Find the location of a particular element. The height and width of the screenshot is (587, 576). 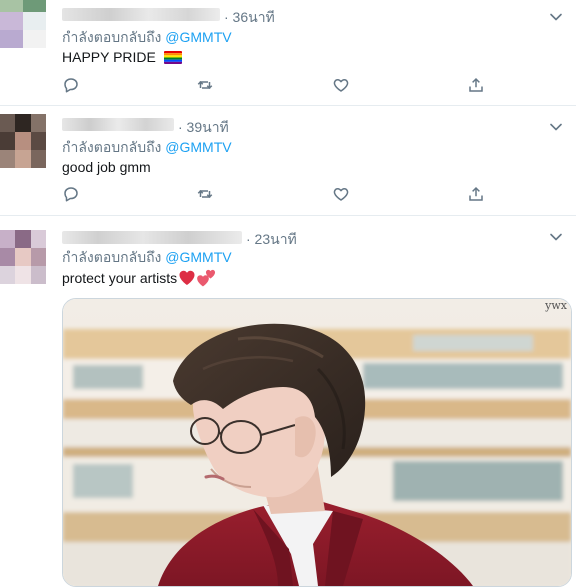

watermark: ywx is located at coordinates (556, 305).